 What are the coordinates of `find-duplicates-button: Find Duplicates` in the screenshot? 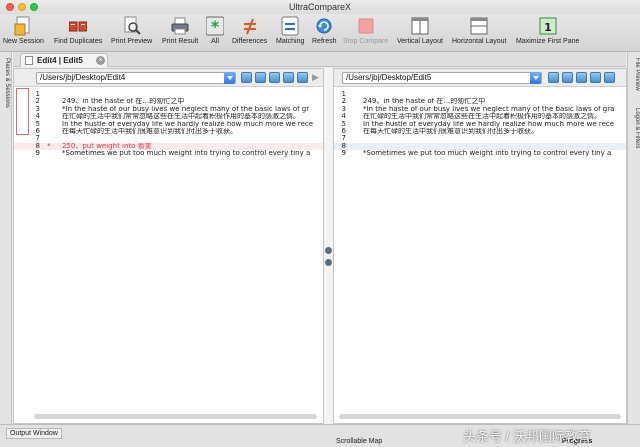 It's located at (78, 30).